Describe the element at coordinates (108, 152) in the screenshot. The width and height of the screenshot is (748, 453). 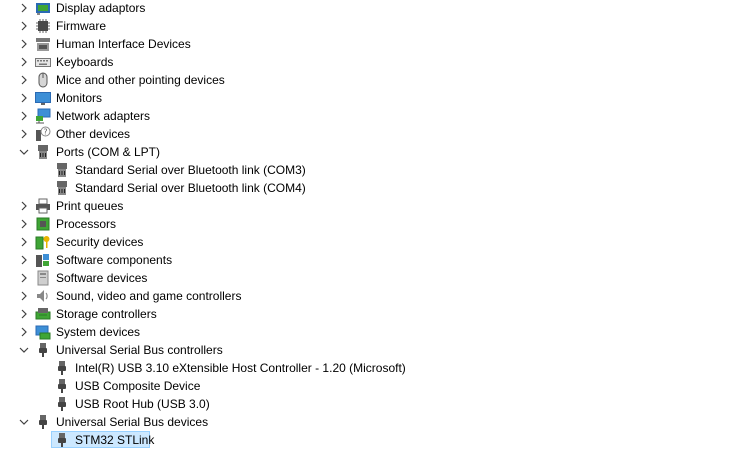
I see `tree-item-label: Ports (COM & LPT)` at that location.